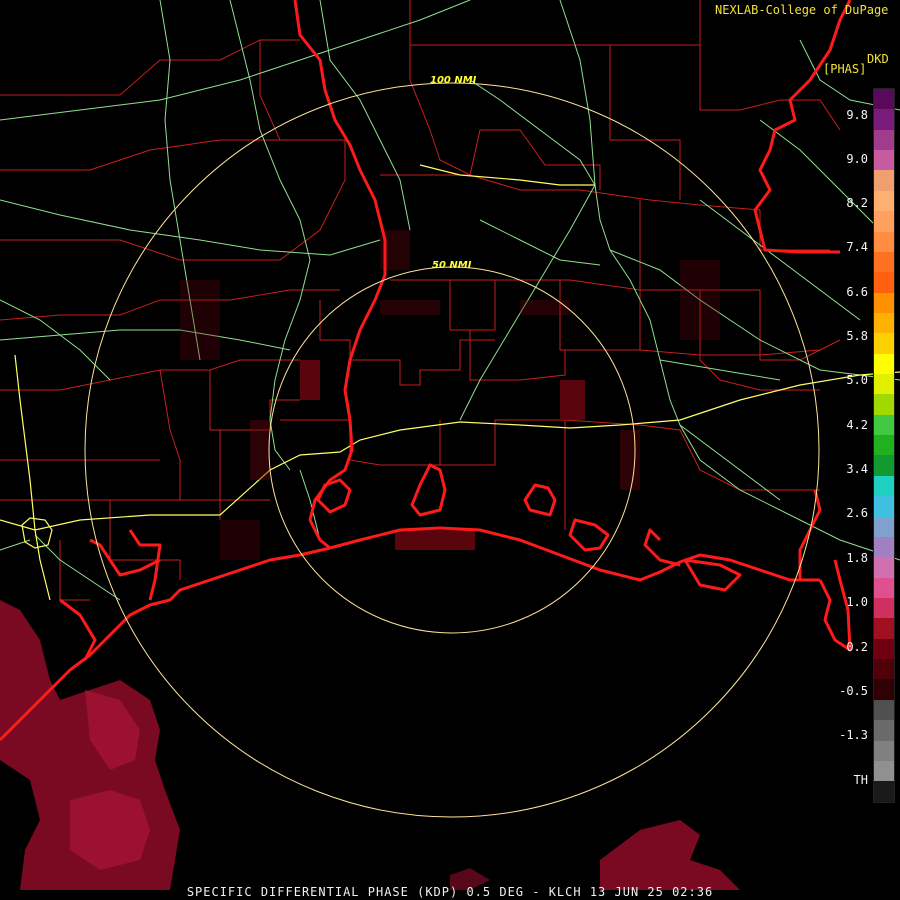 This screenshot has height=900, width=900. I want to click on product-code-label: DKD, so click(878, 59).